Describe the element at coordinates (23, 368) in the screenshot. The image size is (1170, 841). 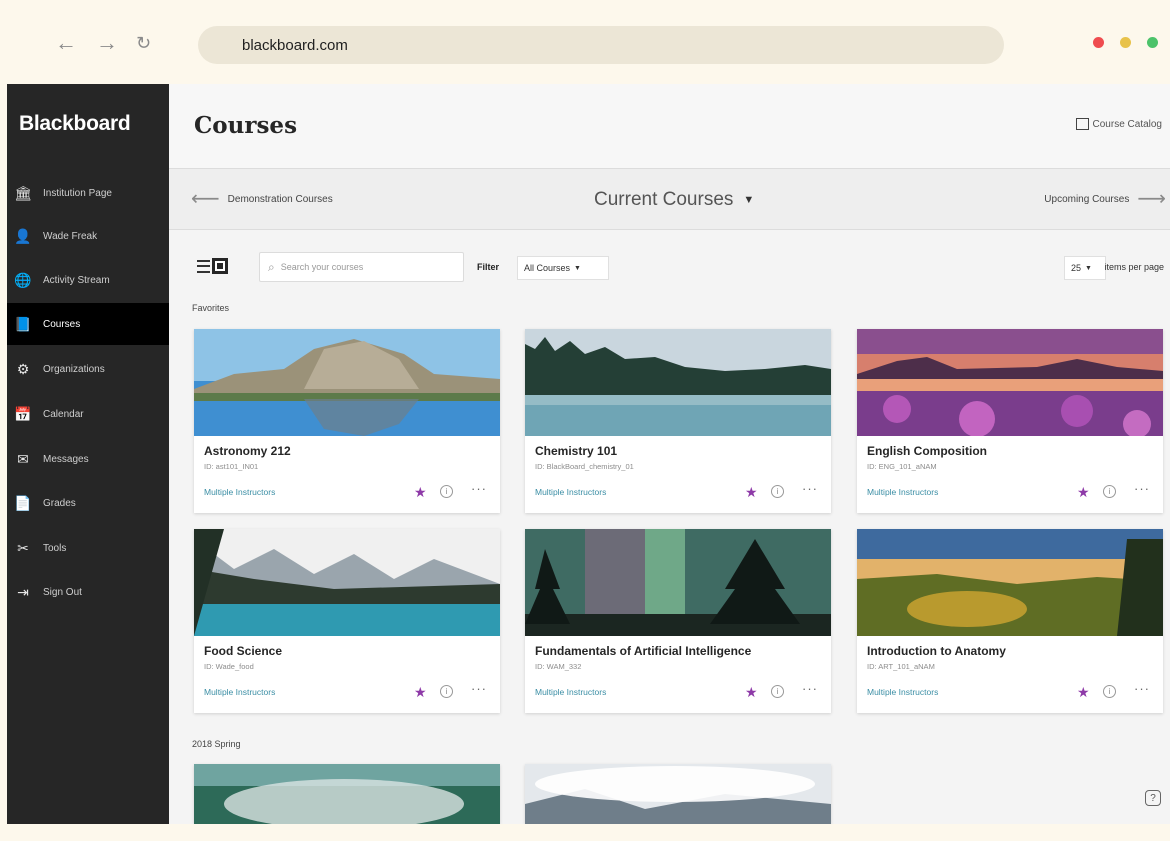
I see `organizations-icon: ⚙` at that location.